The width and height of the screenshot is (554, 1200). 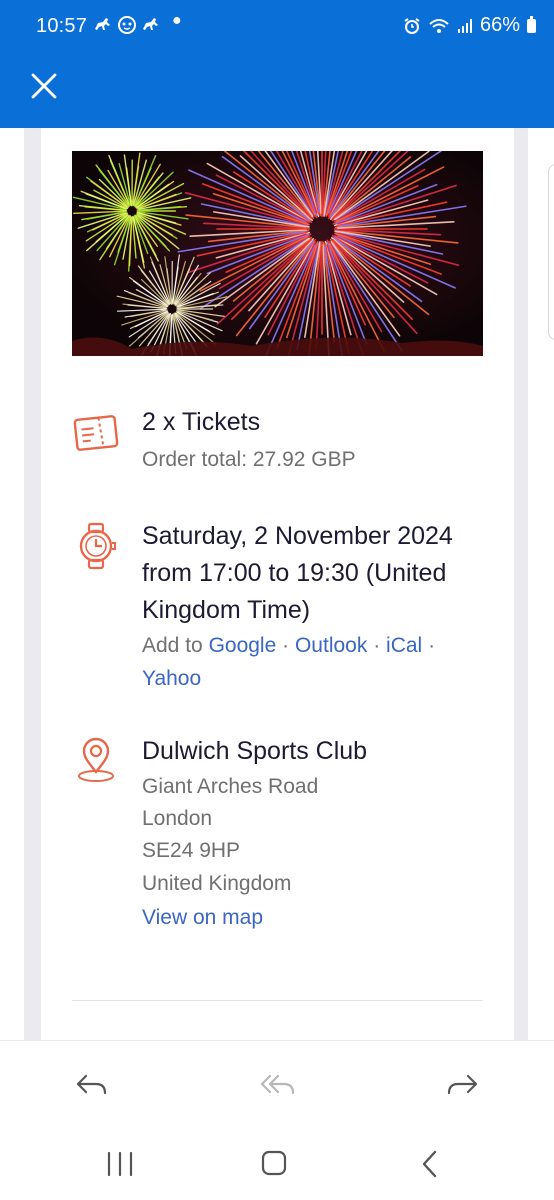 I want to click on home-icon, so click(x=274, y=1163).